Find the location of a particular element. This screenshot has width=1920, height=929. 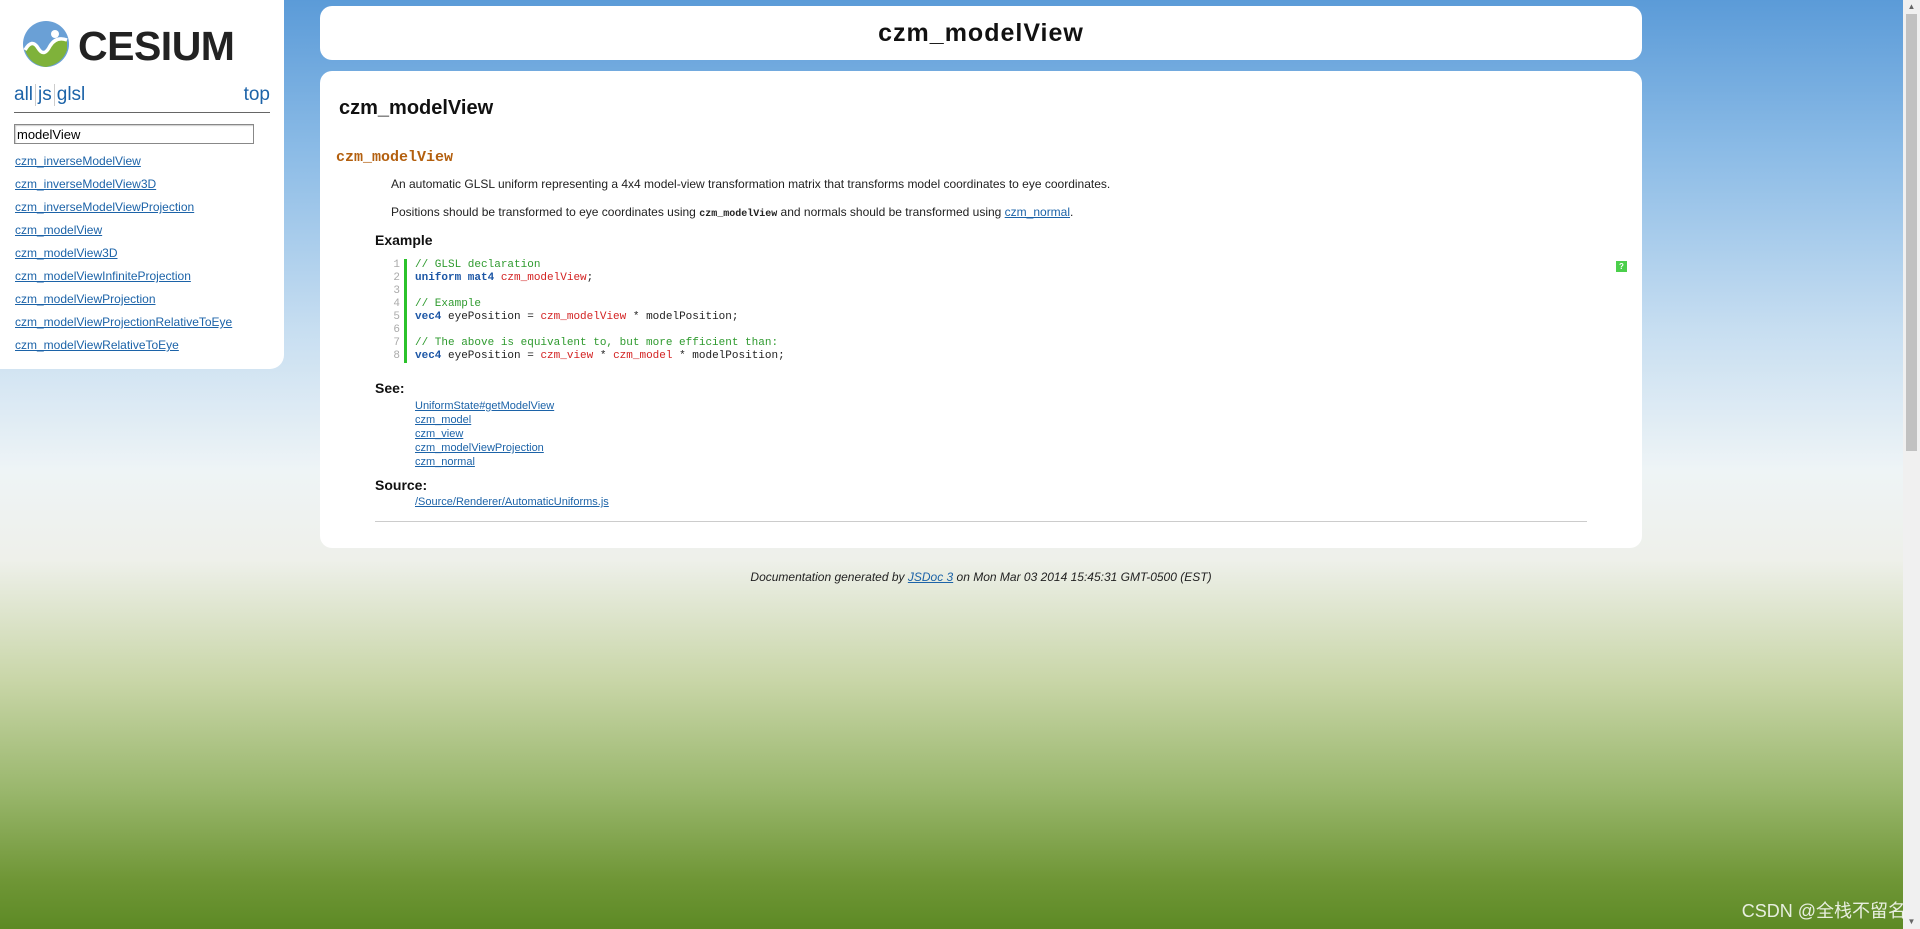

footer-text: Documentation generated by is located at coordinates (829, 577).